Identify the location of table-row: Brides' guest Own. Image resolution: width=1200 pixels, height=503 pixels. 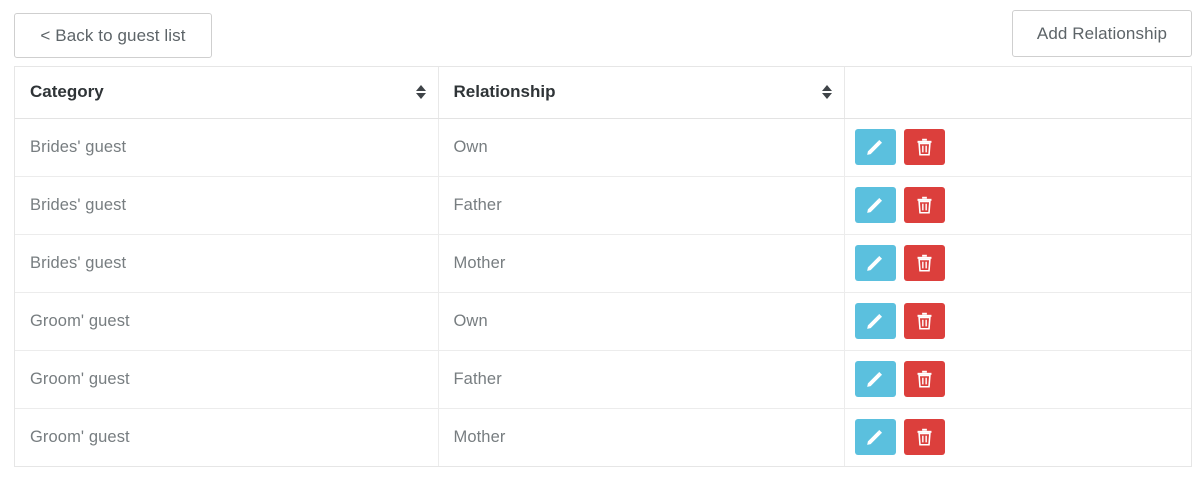
(603, 147).